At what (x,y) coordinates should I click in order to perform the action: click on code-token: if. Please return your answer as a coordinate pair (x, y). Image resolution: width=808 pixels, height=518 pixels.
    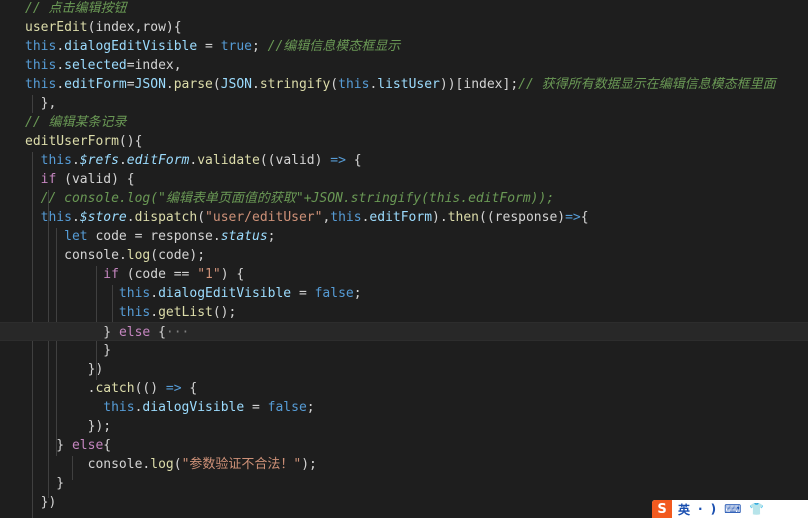
    Looking at the image, I should click on (48, 179).